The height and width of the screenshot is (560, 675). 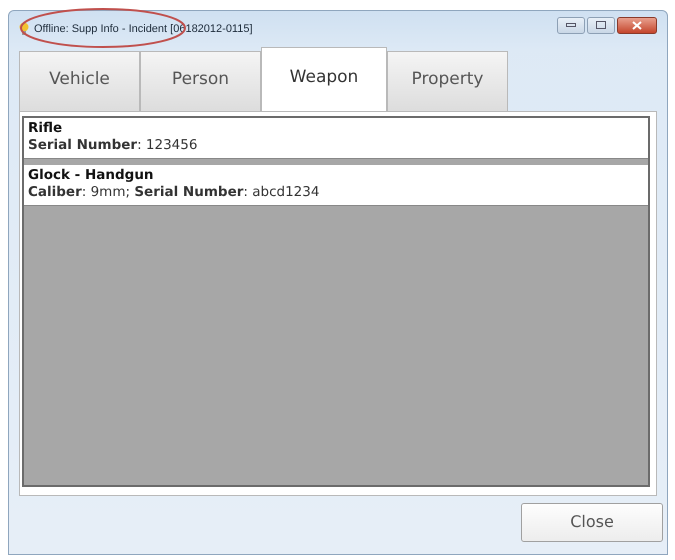 What do you see at coordinates (200, 81) in the screenshot?
I see `tab: Person` at bounding box center [200, 81].